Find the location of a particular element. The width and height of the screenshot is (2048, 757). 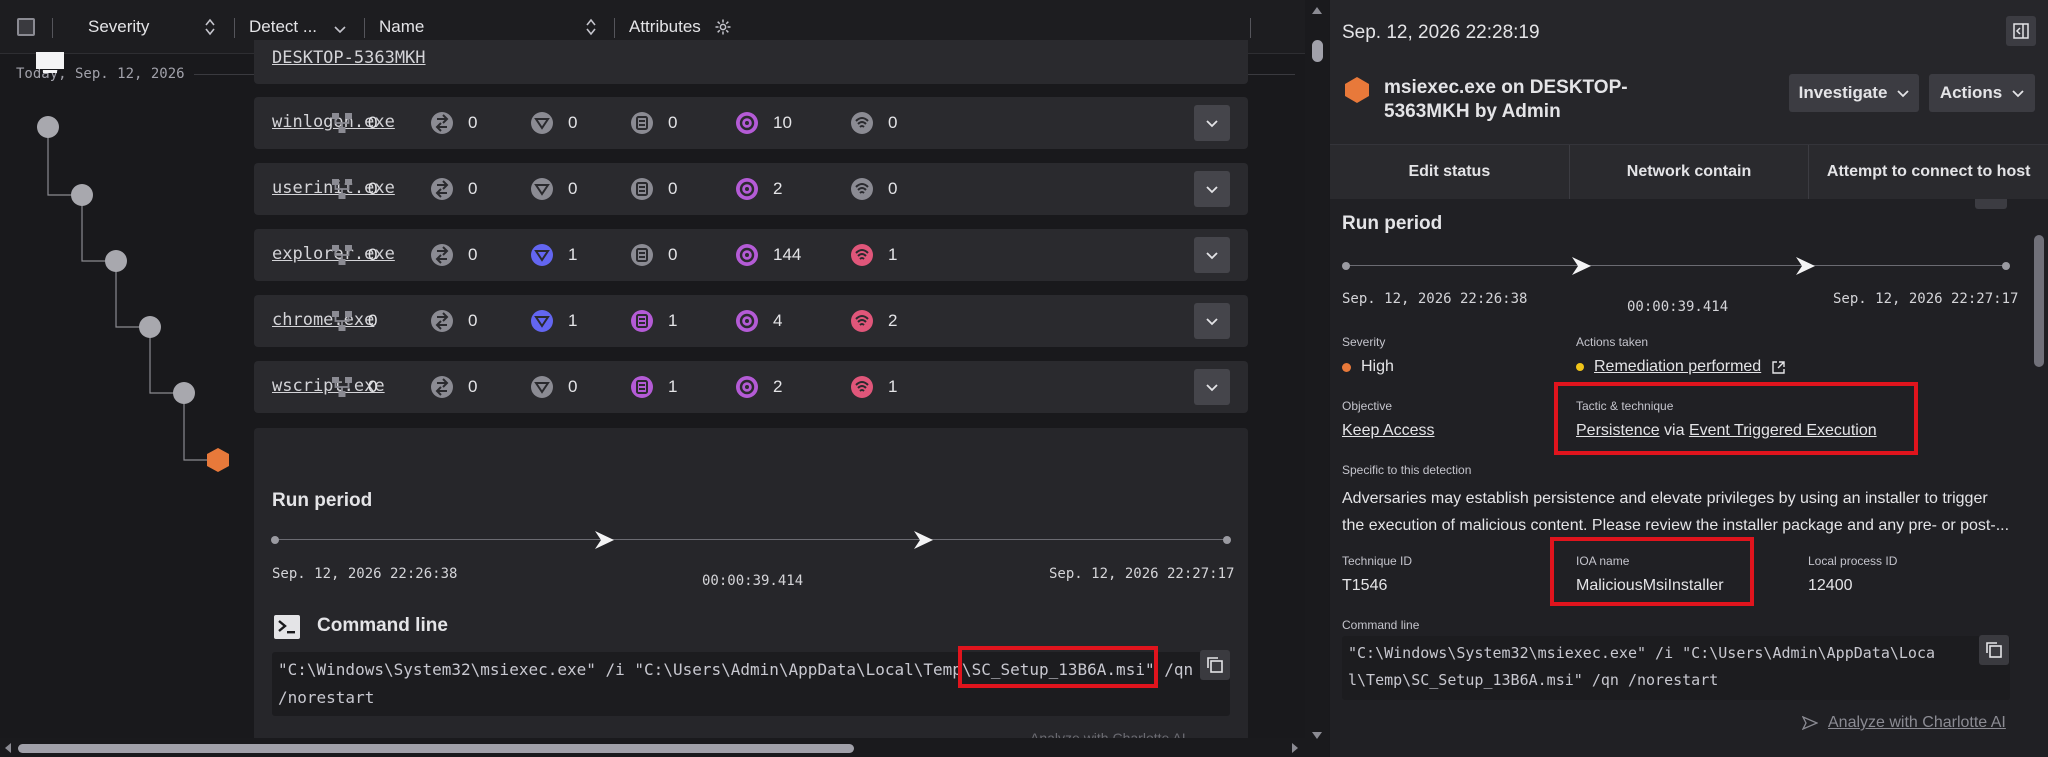

detail-start-time: Sep. 12, 2026 22:26:38 is located at coordinates (1435, 299).